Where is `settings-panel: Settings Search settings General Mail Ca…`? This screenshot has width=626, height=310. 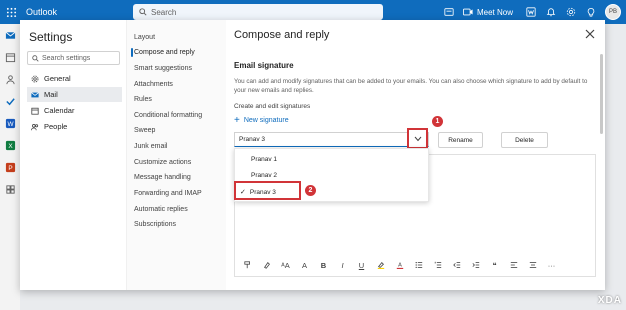
settings-panel: Settings Search settings General Mail Ca… is located at coordinates (73, 155).